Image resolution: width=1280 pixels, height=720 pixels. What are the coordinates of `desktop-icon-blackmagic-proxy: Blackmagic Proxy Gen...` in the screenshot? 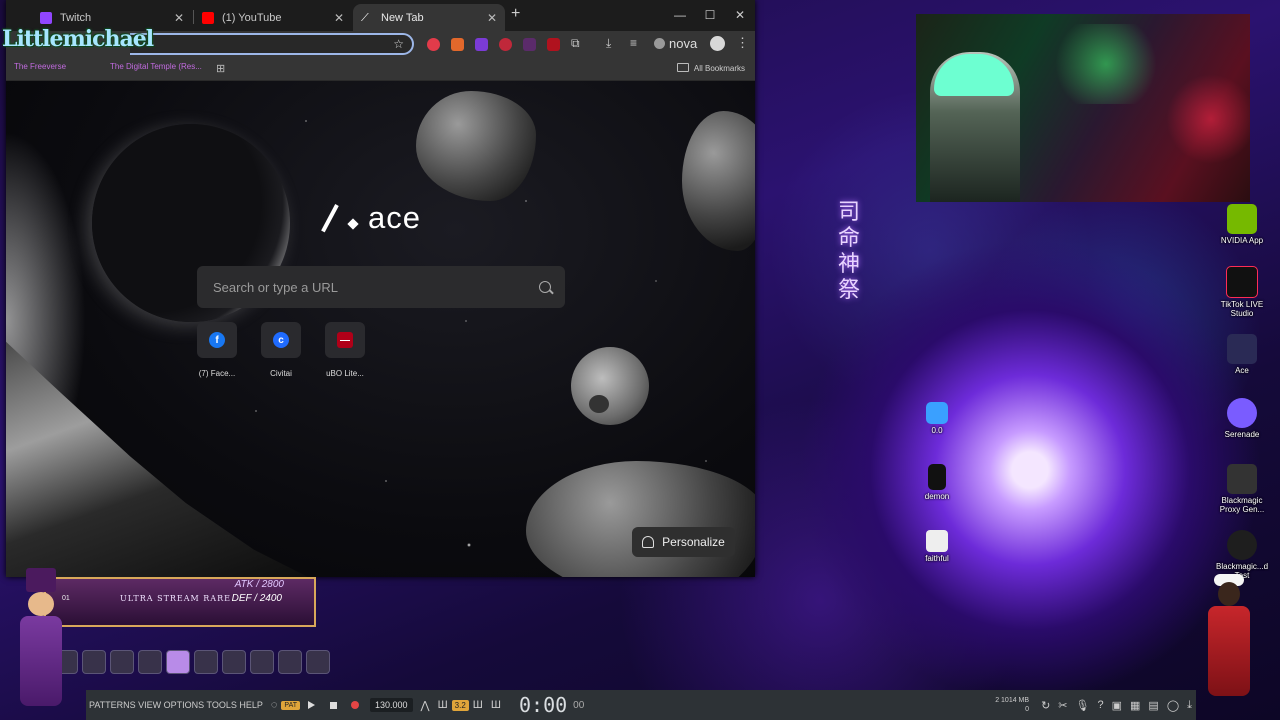 It's located at (1242, 489).